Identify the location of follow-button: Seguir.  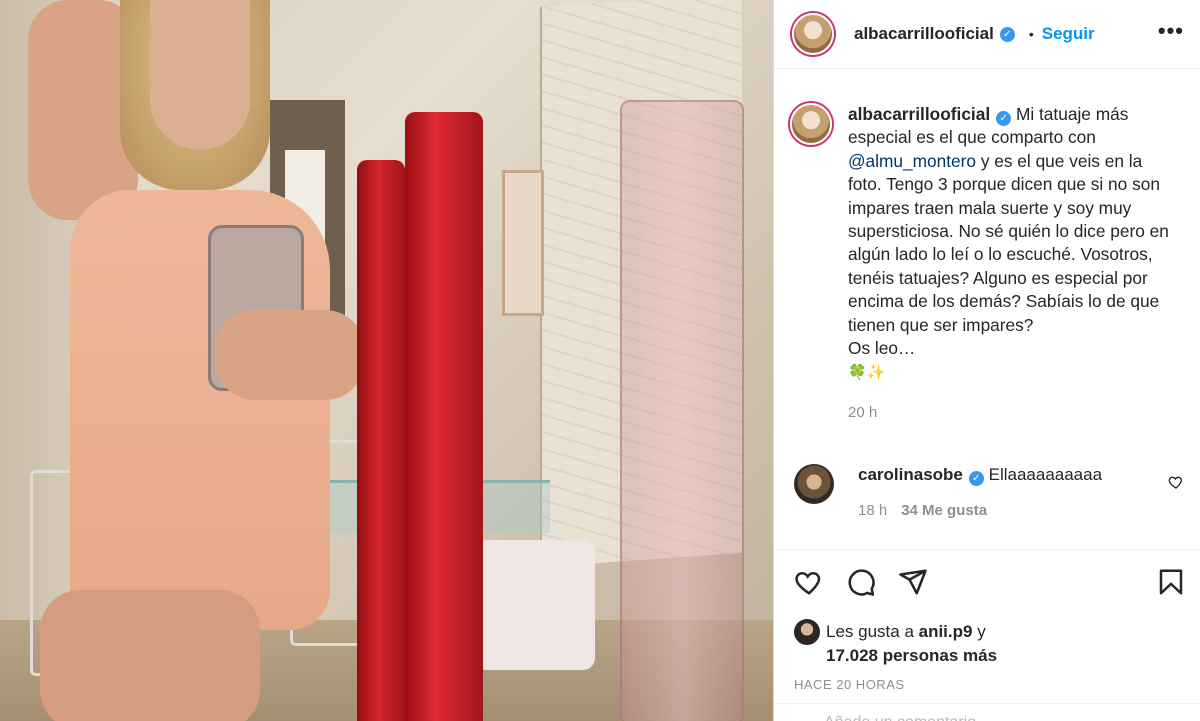
(1068, 34).